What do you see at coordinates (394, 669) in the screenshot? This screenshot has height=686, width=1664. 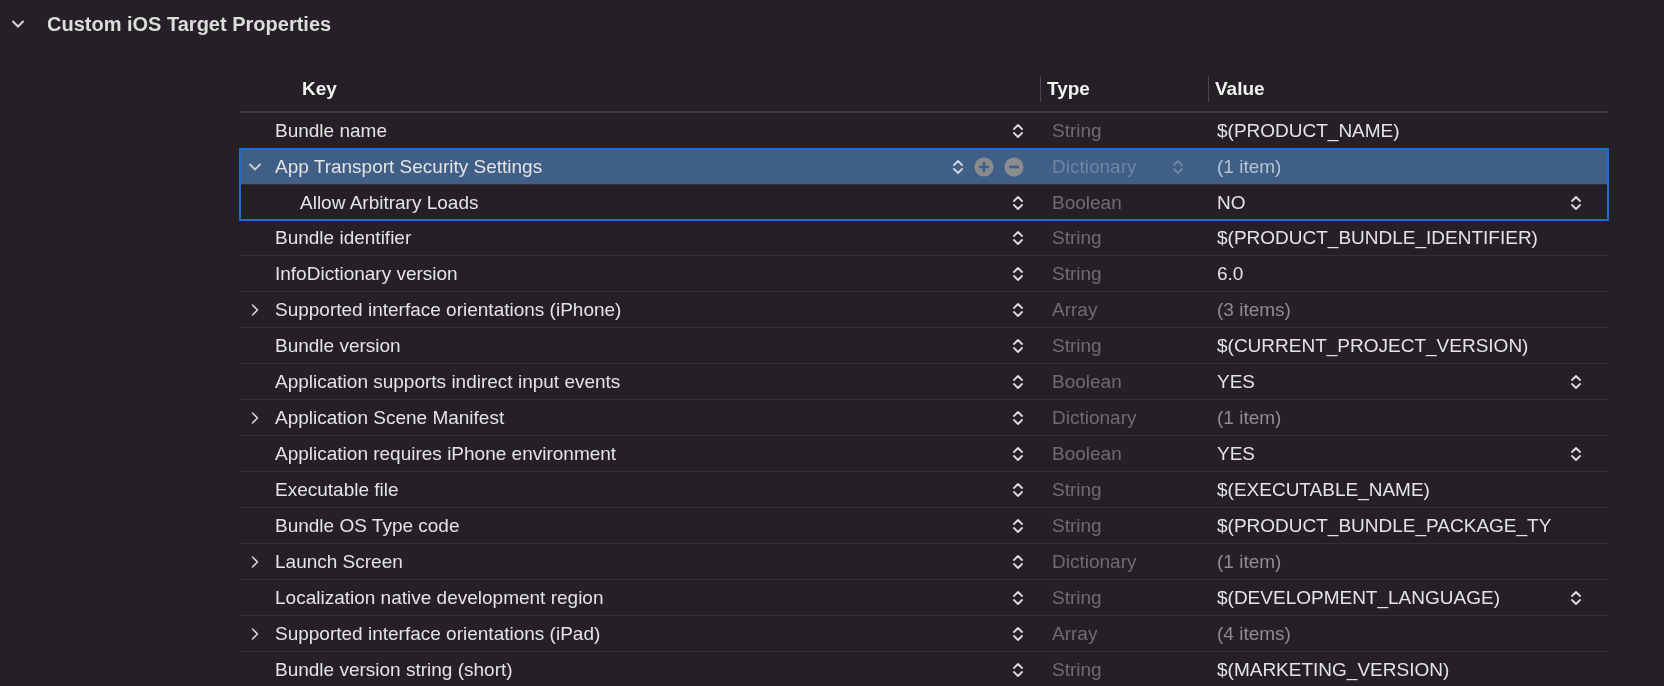 I see `key-text: Bundle version string (short)` at bounding box center [394, 669].